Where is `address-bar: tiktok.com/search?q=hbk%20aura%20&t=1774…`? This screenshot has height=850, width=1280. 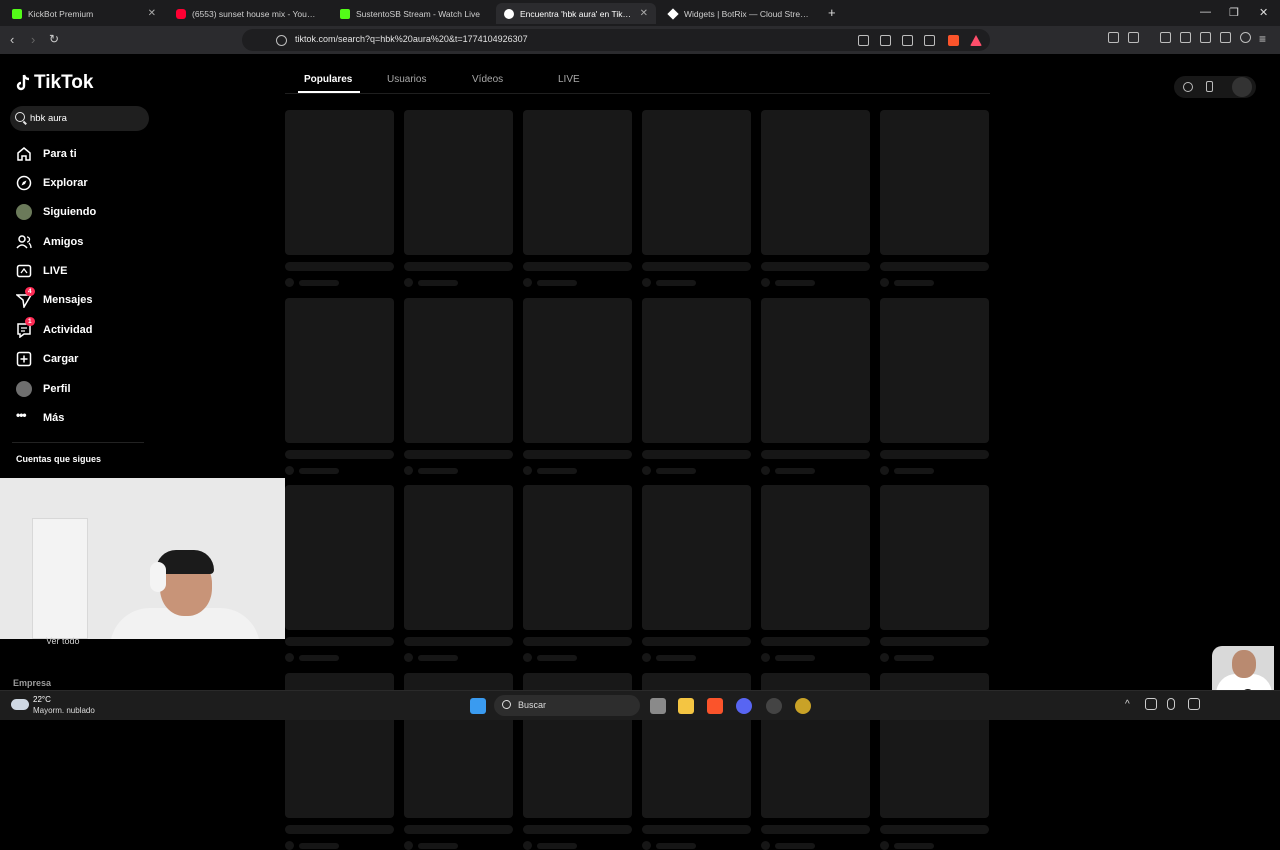 address-bar: tiktok.com/search?q=hbk%20aura%20&t=1774… is located at coordinates (616, 40).